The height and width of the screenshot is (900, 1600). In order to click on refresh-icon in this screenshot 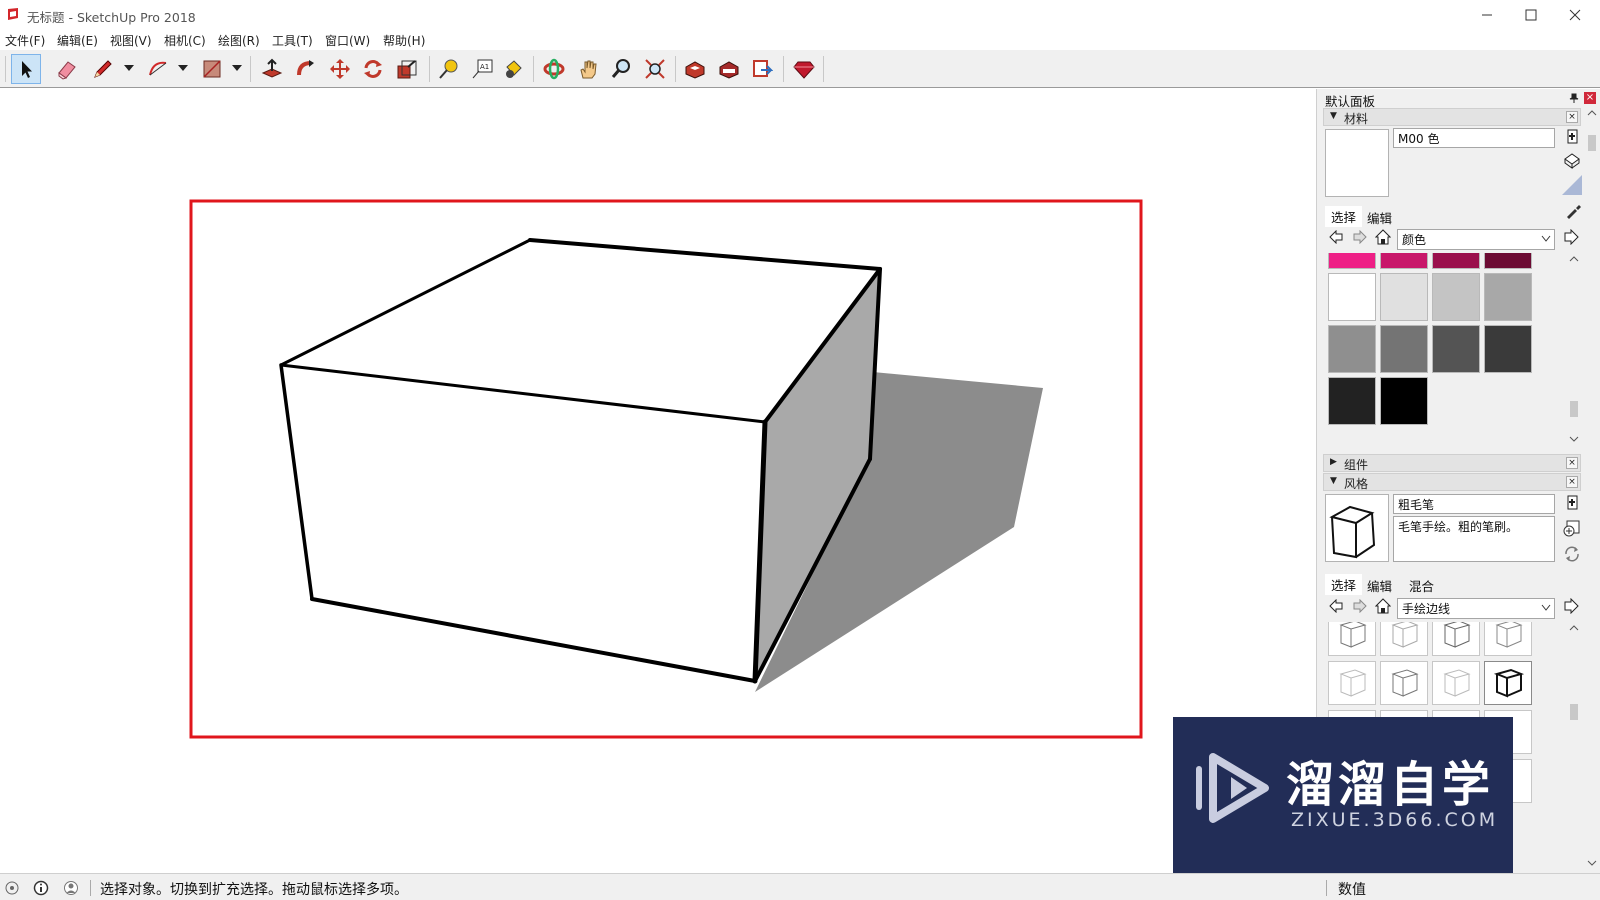, I will do `click(1572, 554)`.